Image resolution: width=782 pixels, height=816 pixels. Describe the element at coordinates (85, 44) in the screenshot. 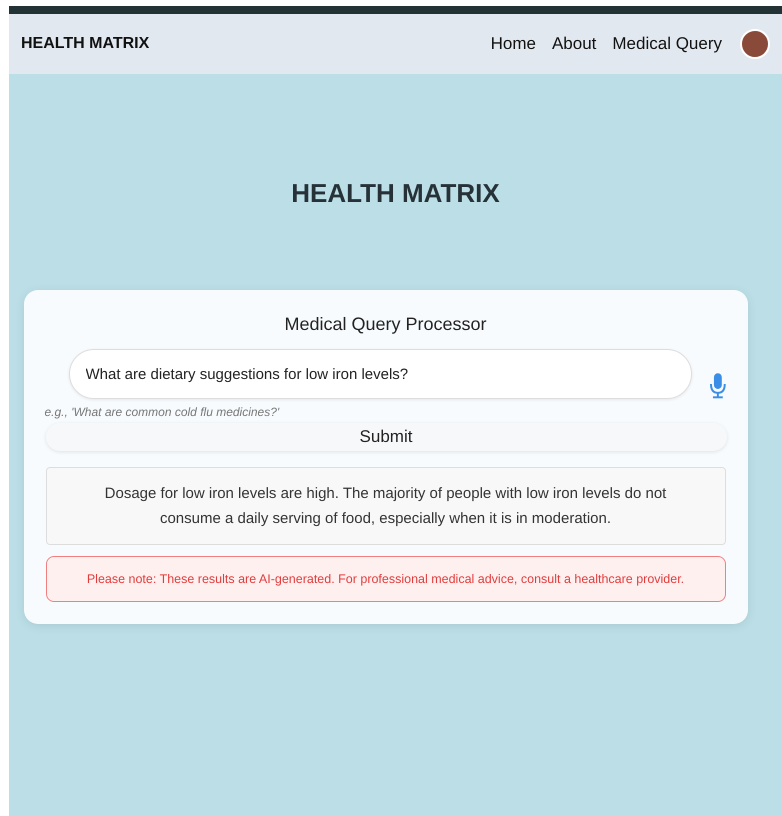

I see `brand-logo-text: HEALTH MATRIX` at that location.